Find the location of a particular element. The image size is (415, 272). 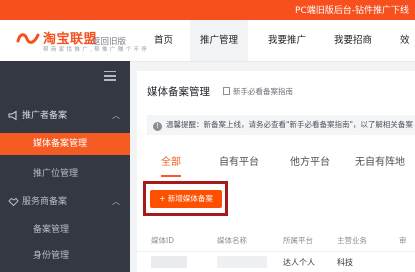

cell-business: 科技 is located at coordinates (345, 262).